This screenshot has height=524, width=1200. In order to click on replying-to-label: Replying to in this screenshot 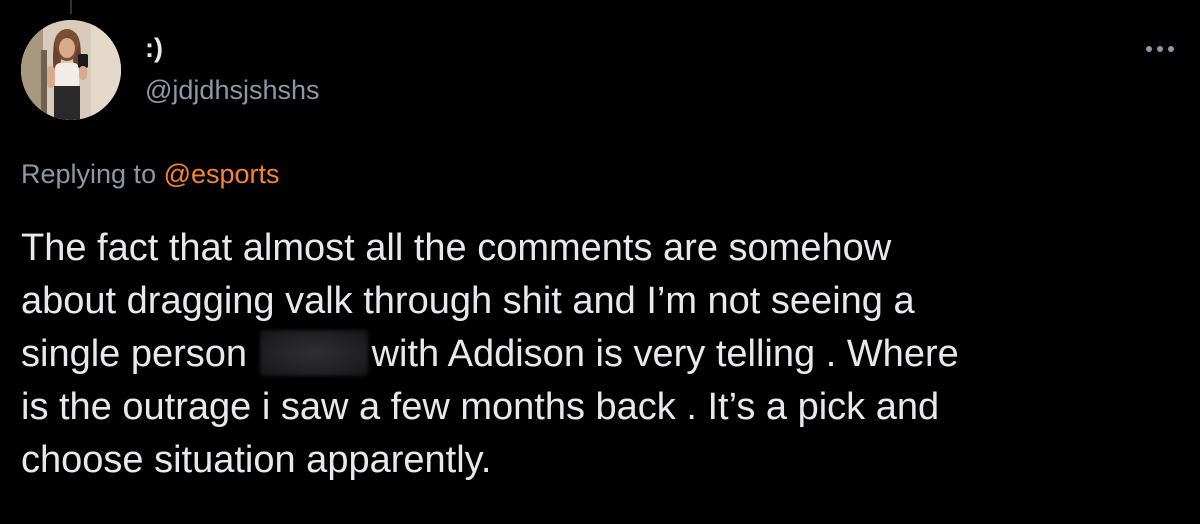, I will do `click(92, 174)`.